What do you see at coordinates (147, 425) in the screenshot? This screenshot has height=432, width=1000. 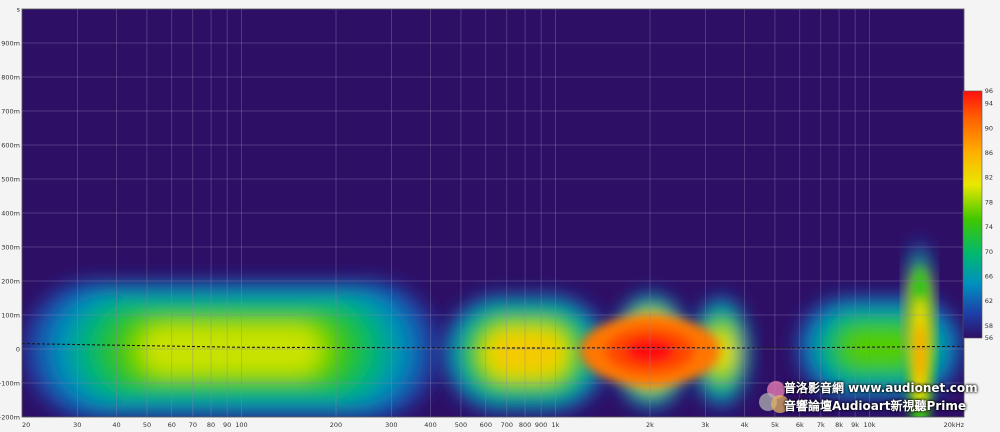 I see `x-tick-label: 50` at bounding box center [147, 425].